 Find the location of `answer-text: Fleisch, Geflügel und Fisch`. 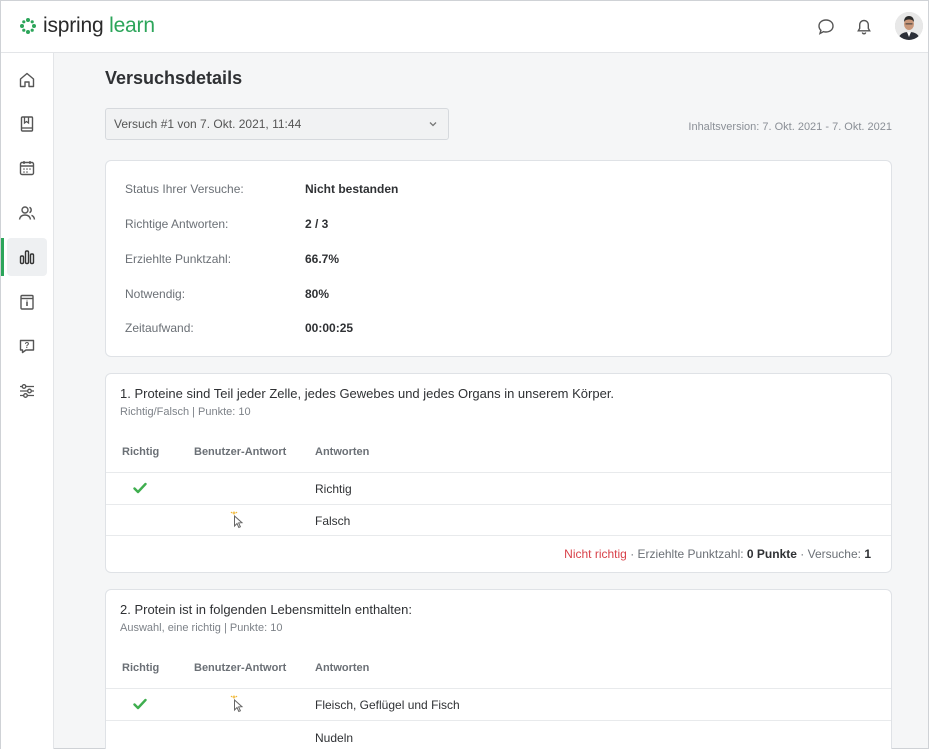

answer-text: Fleisch, Geflügel und Fisch is located at coordinates (387, 705).